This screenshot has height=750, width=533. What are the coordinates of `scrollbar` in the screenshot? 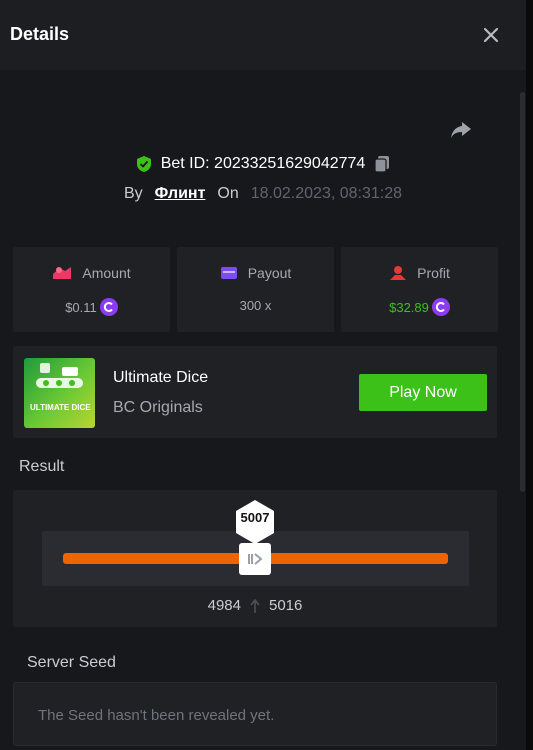 It's located at (522, 292).